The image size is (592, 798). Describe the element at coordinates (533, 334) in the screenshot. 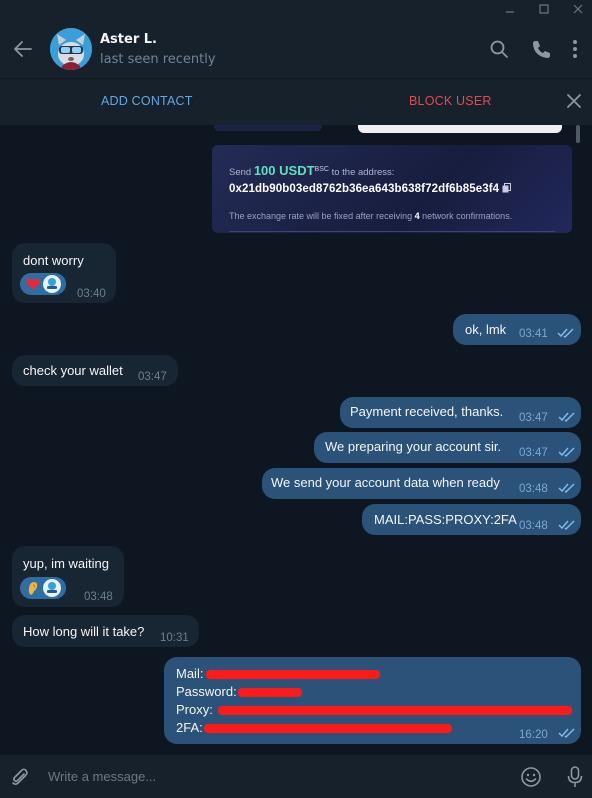

I see `message-time: 03:41` at that location.